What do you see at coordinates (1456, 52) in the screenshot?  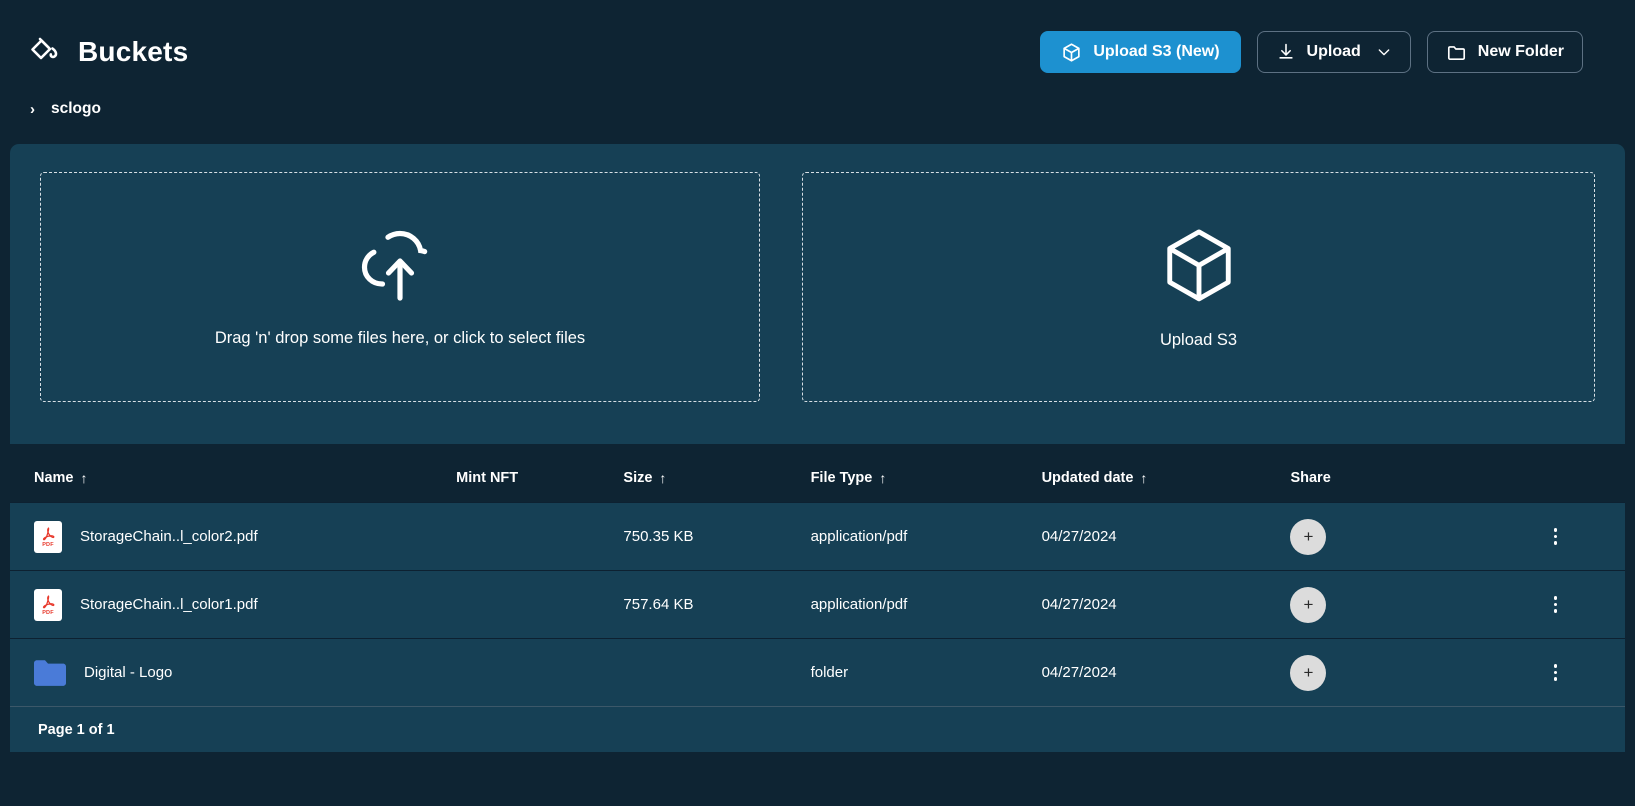 I see `folder-outline-icon` at bounding box center [1456, 52].